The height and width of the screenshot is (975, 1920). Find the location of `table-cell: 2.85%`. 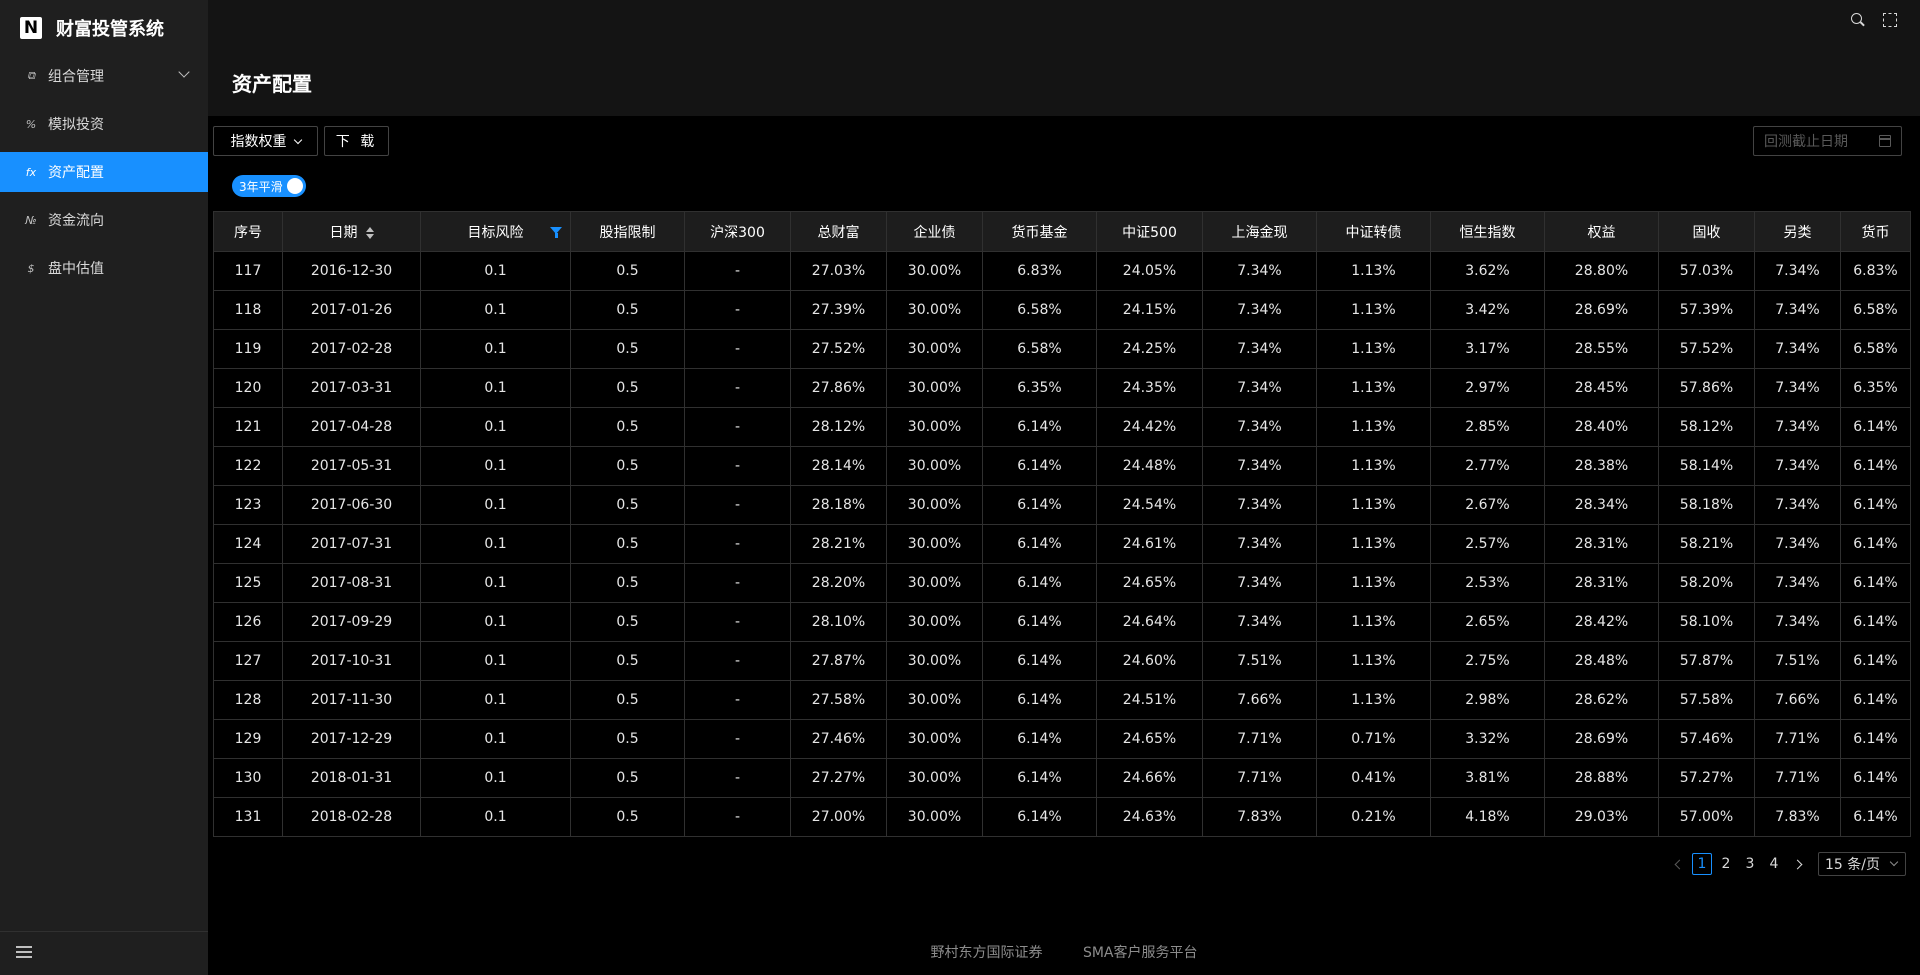

table-cell: 2.85% is located at coordinates (1487, 427).